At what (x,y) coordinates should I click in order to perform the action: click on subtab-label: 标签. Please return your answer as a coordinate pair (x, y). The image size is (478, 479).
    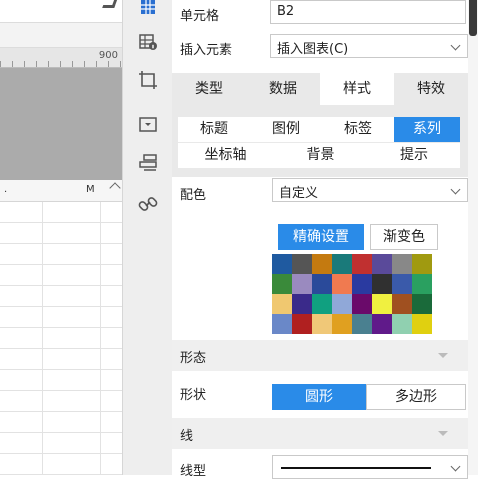
    Looking at the image, I should click on (358, 129).